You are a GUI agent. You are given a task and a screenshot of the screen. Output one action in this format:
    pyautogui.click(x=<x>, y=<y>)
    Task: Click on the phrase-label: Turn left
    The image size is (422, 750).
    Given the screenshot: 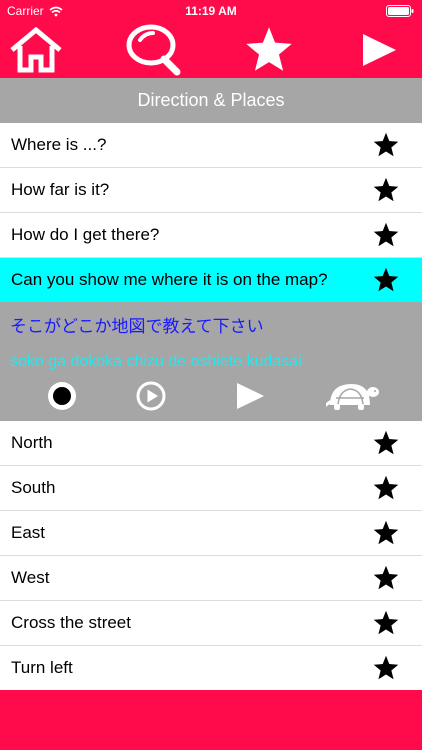 What is the action you would take?
    pyautogui.click(x=42, y=667)
    